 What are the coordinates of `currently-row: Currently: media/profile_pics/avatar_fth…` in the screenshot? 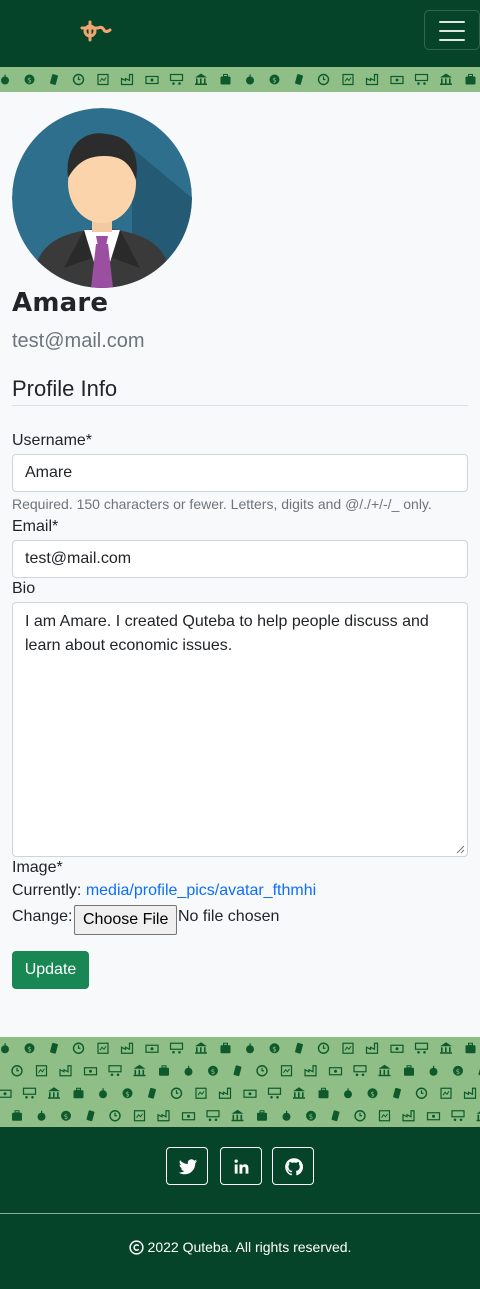 It's located at (164, 891).